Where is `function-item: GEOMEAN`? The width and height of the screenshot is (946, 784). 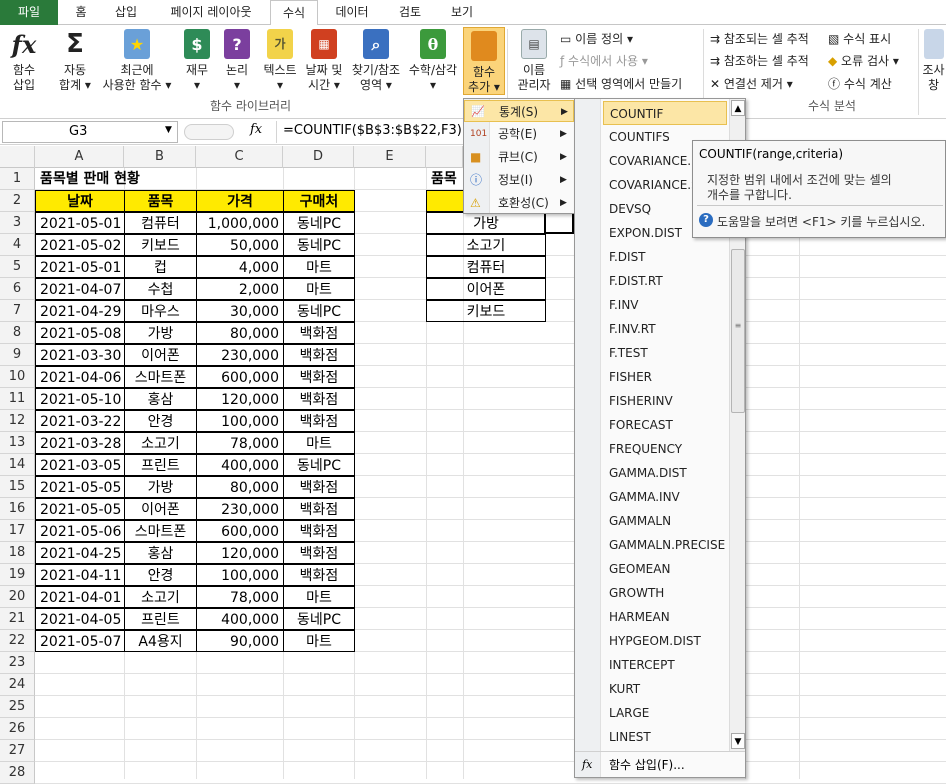 function-item: GEOMEAN is located at coordinates (665, 569).